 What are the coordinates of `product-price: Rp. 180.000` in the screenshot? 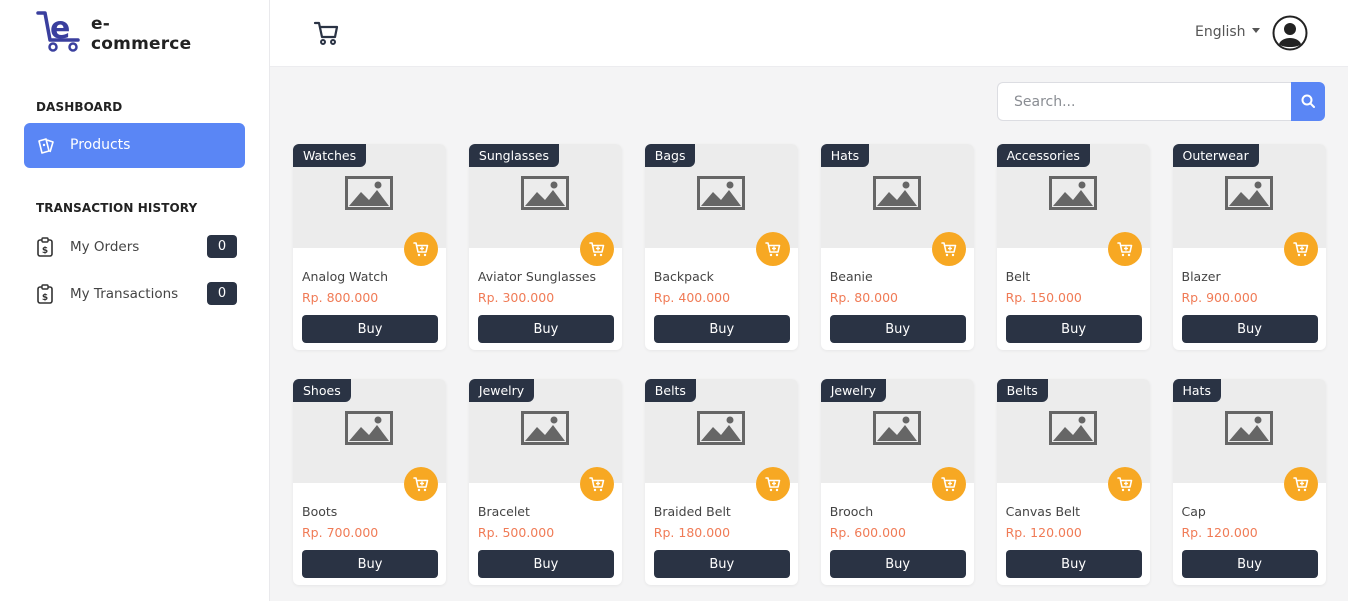 It's located at (692, 532).